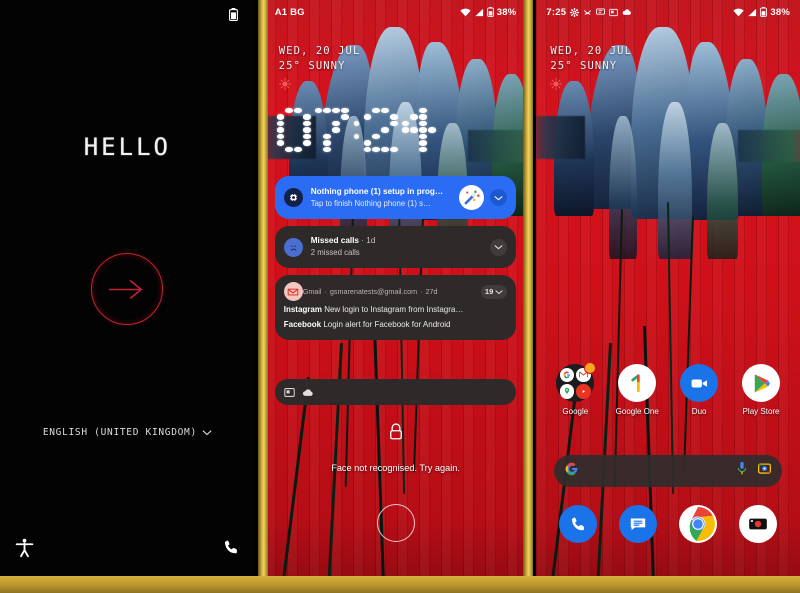 The width and height of the screenshot is (800, 593). I want to click on clock-colon, so click(356, 130).